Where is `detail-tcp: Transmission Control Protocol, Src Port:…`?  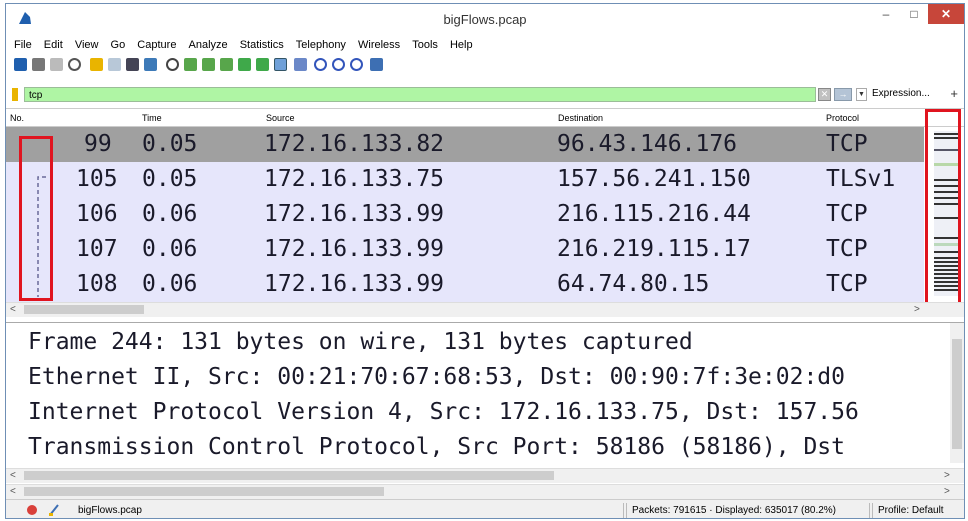 detail-tcp: Transmission Control Protocol, Src Port:… is located at coordinates (436, 447).